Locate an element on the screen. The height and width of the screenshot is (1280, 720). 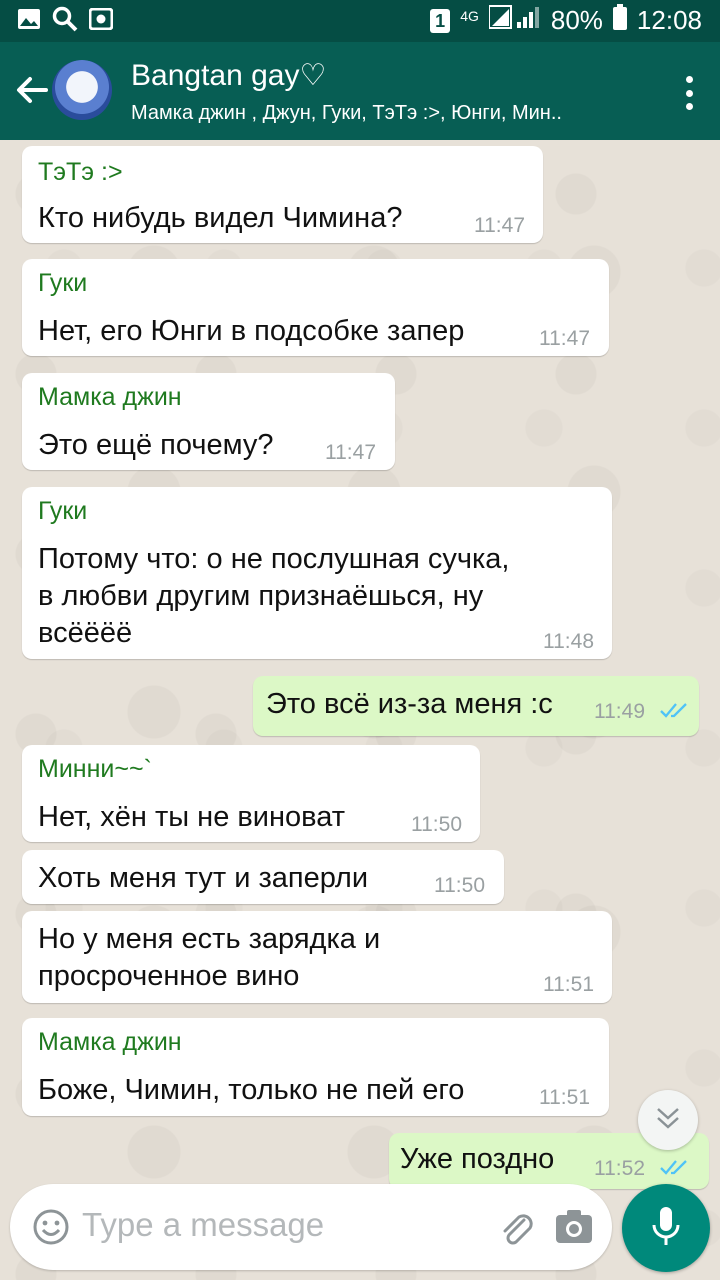
battery-percent: 80% is located at coordinates (576, 20).